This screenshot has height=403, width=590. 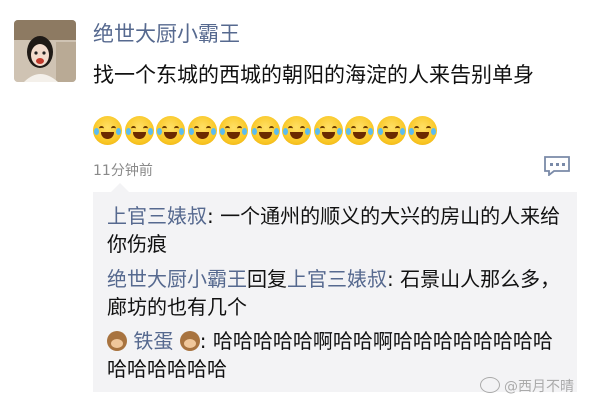 What do you see at coordinates (177, 279) in the screenshot?
I see `comment-author: 绝世大厨小霸王` at bounding box center [177, 279].